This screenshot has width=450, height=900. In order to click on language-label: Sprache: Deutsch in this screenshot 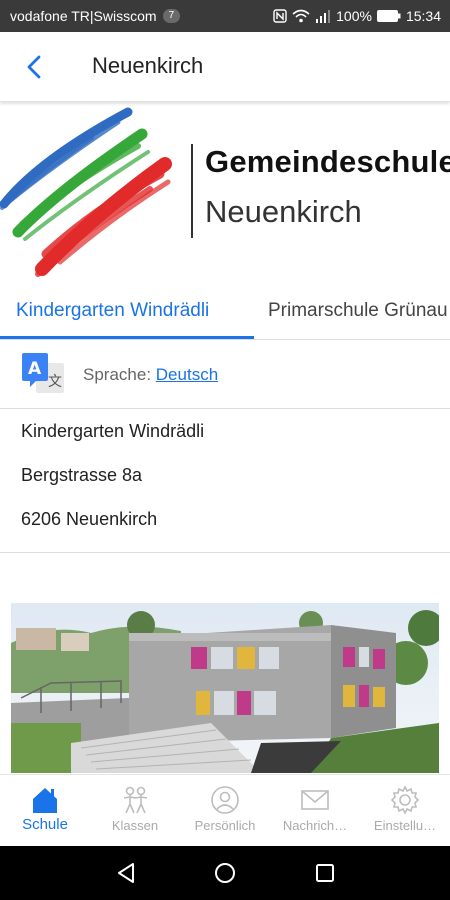, I will do `click(150, 375)`.